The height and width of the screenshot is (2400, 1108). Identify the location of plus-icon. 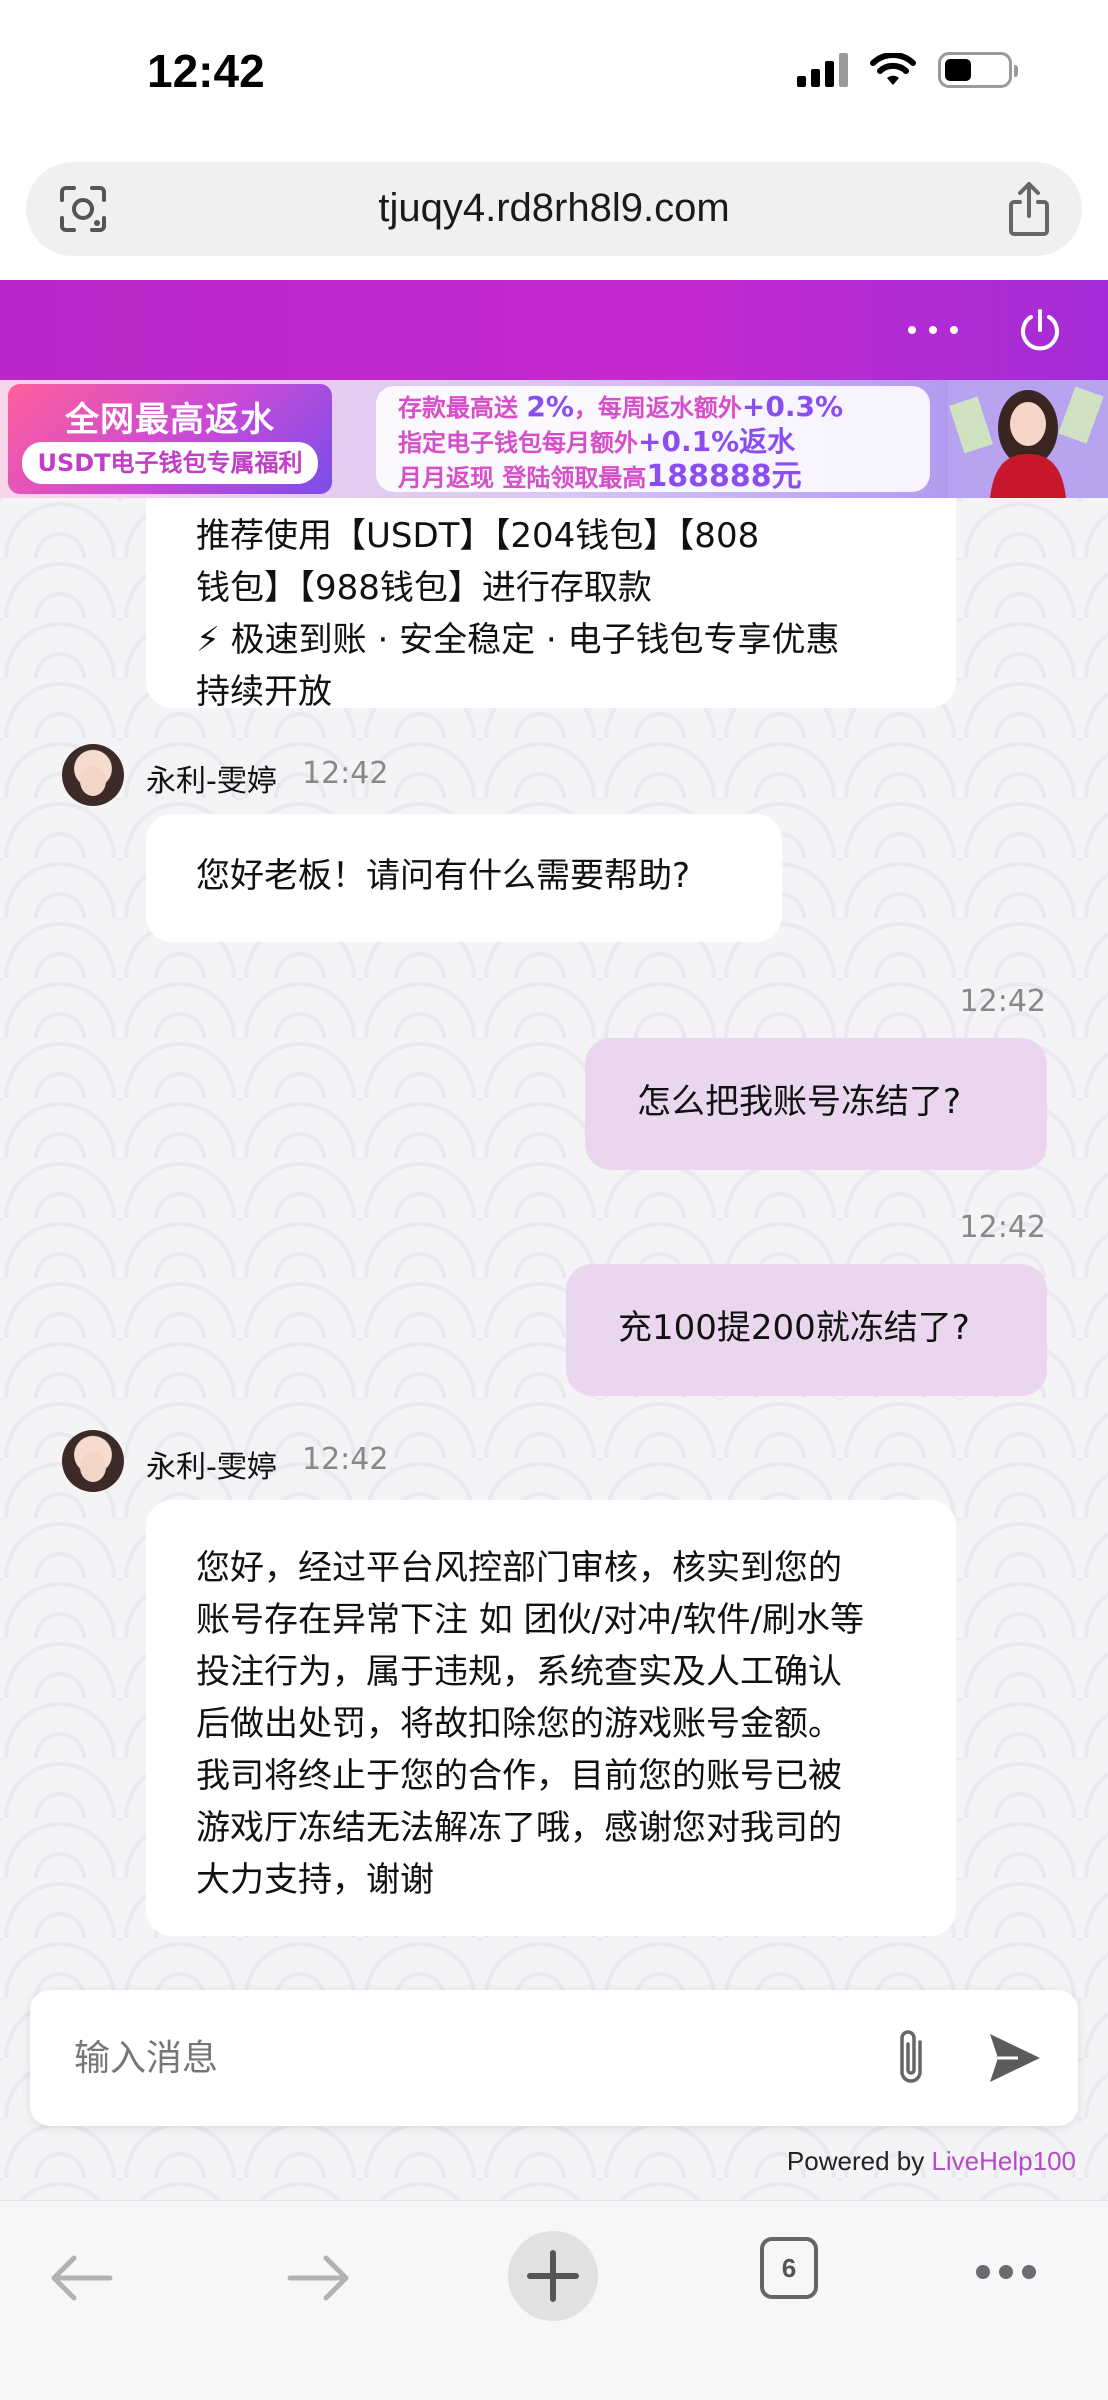
(553, 2276).